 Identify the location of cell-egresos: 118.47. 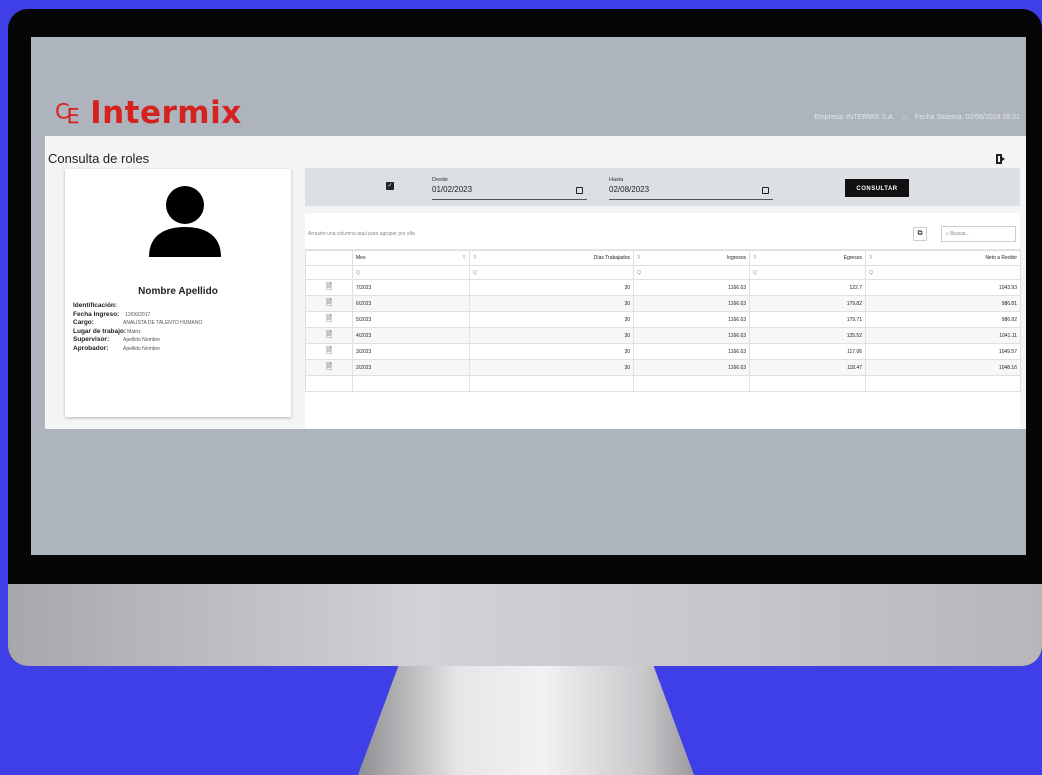
(807, 367).